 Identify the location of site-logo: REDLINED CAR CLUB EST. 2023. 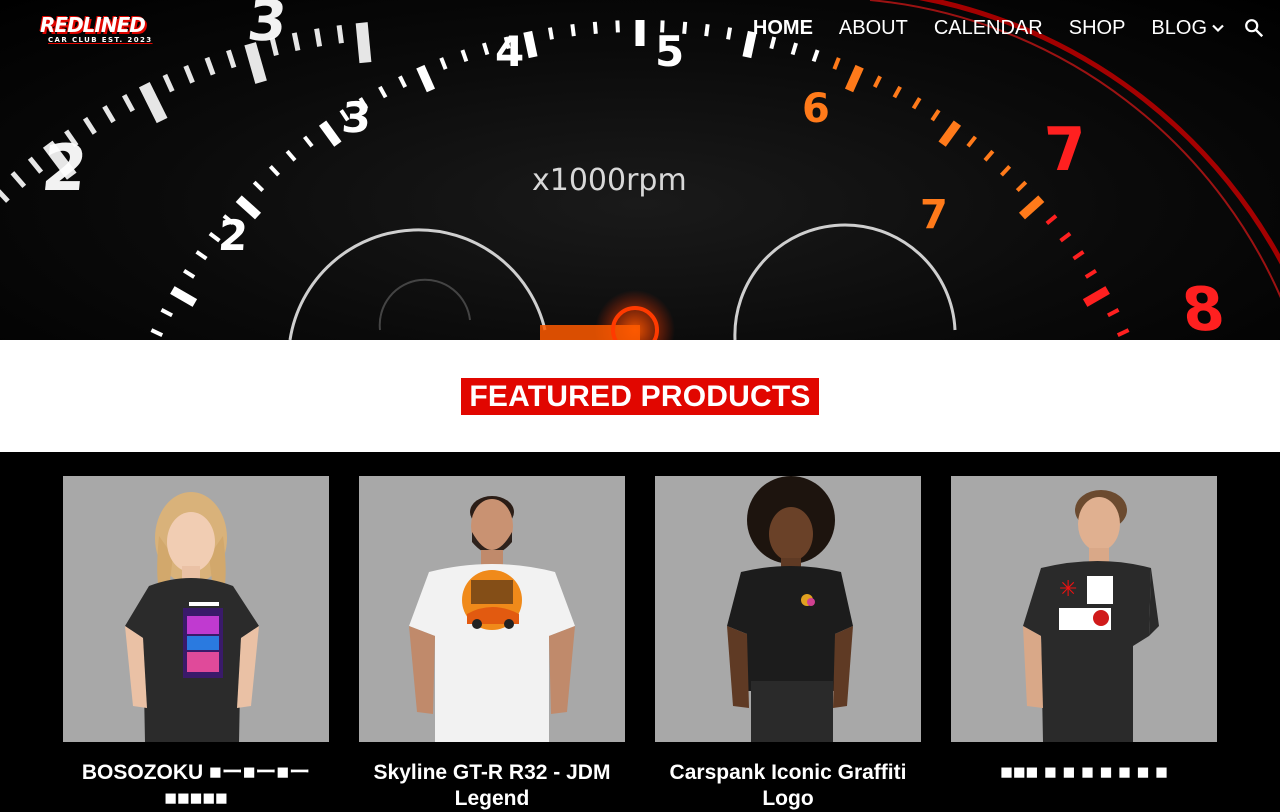
(100, 30).